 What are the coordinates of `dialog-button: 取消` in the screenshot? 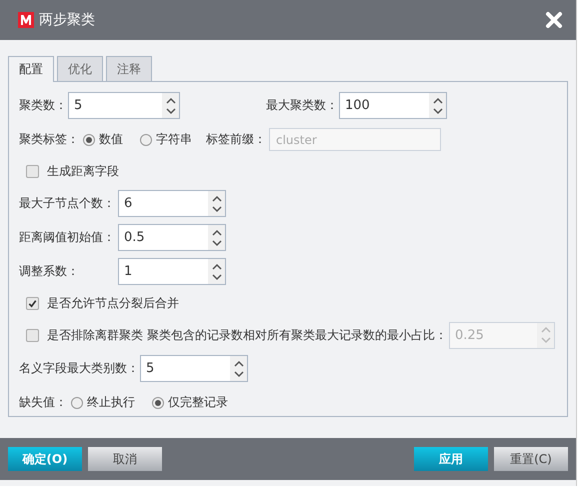 It's located at (125, 459).